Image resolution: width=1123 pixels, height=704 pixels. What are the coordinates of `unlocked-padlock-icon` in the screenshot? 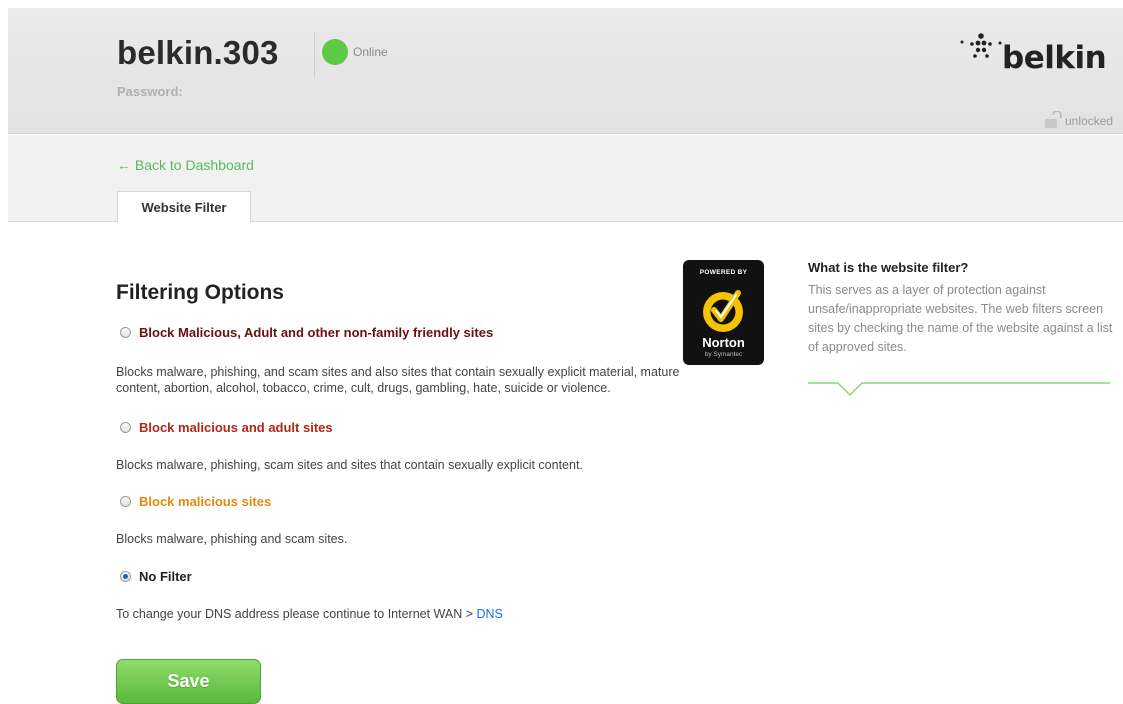 It's located at (1053, 119).